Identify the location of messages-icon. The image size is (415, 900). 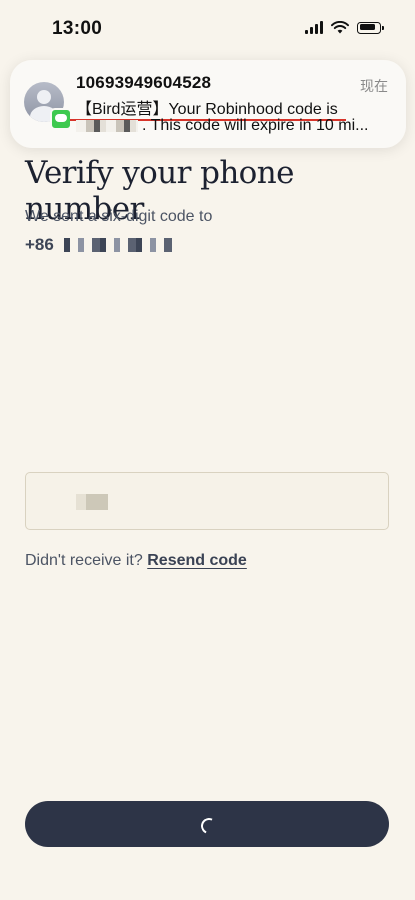
(61, 119).